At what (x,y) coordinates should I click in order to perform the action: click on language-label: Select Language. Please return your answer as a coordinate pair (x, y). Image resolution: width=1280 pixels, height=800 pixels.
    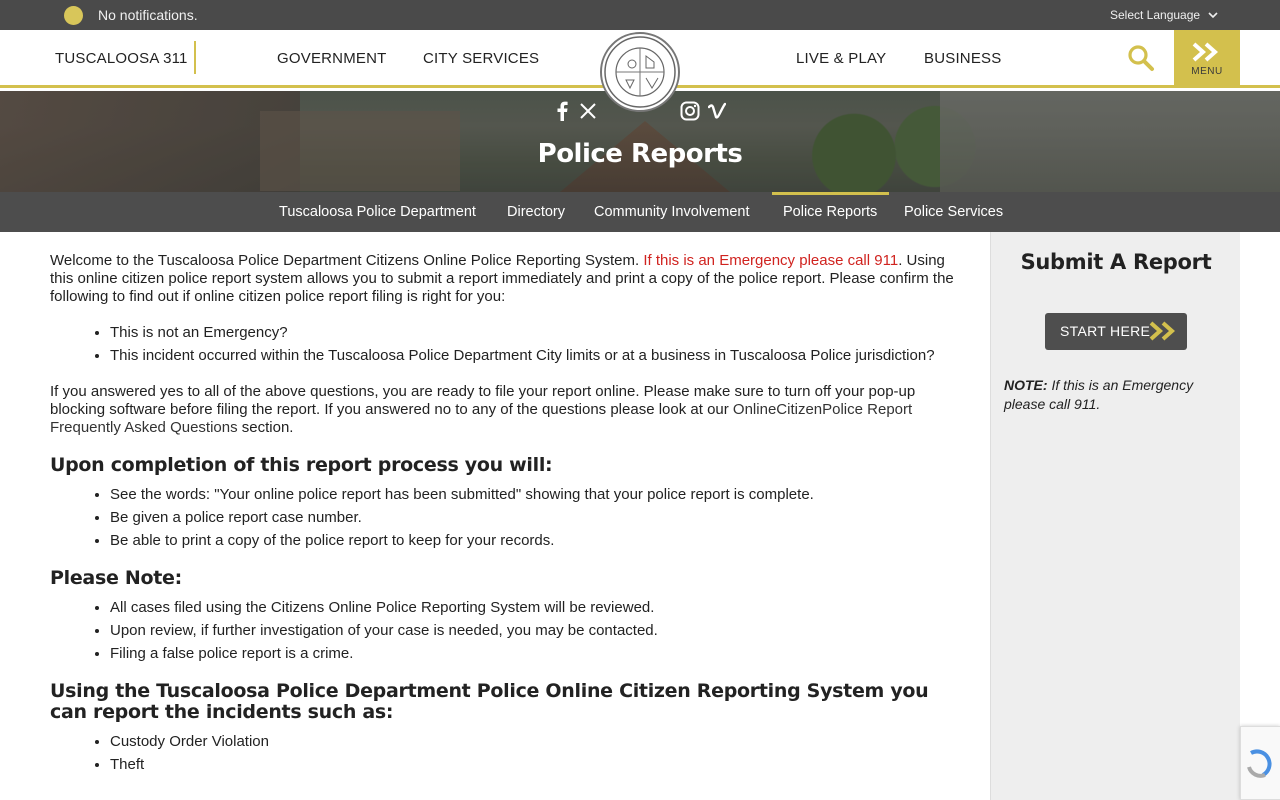
    Looking at the image, I should click on (1155, 15).